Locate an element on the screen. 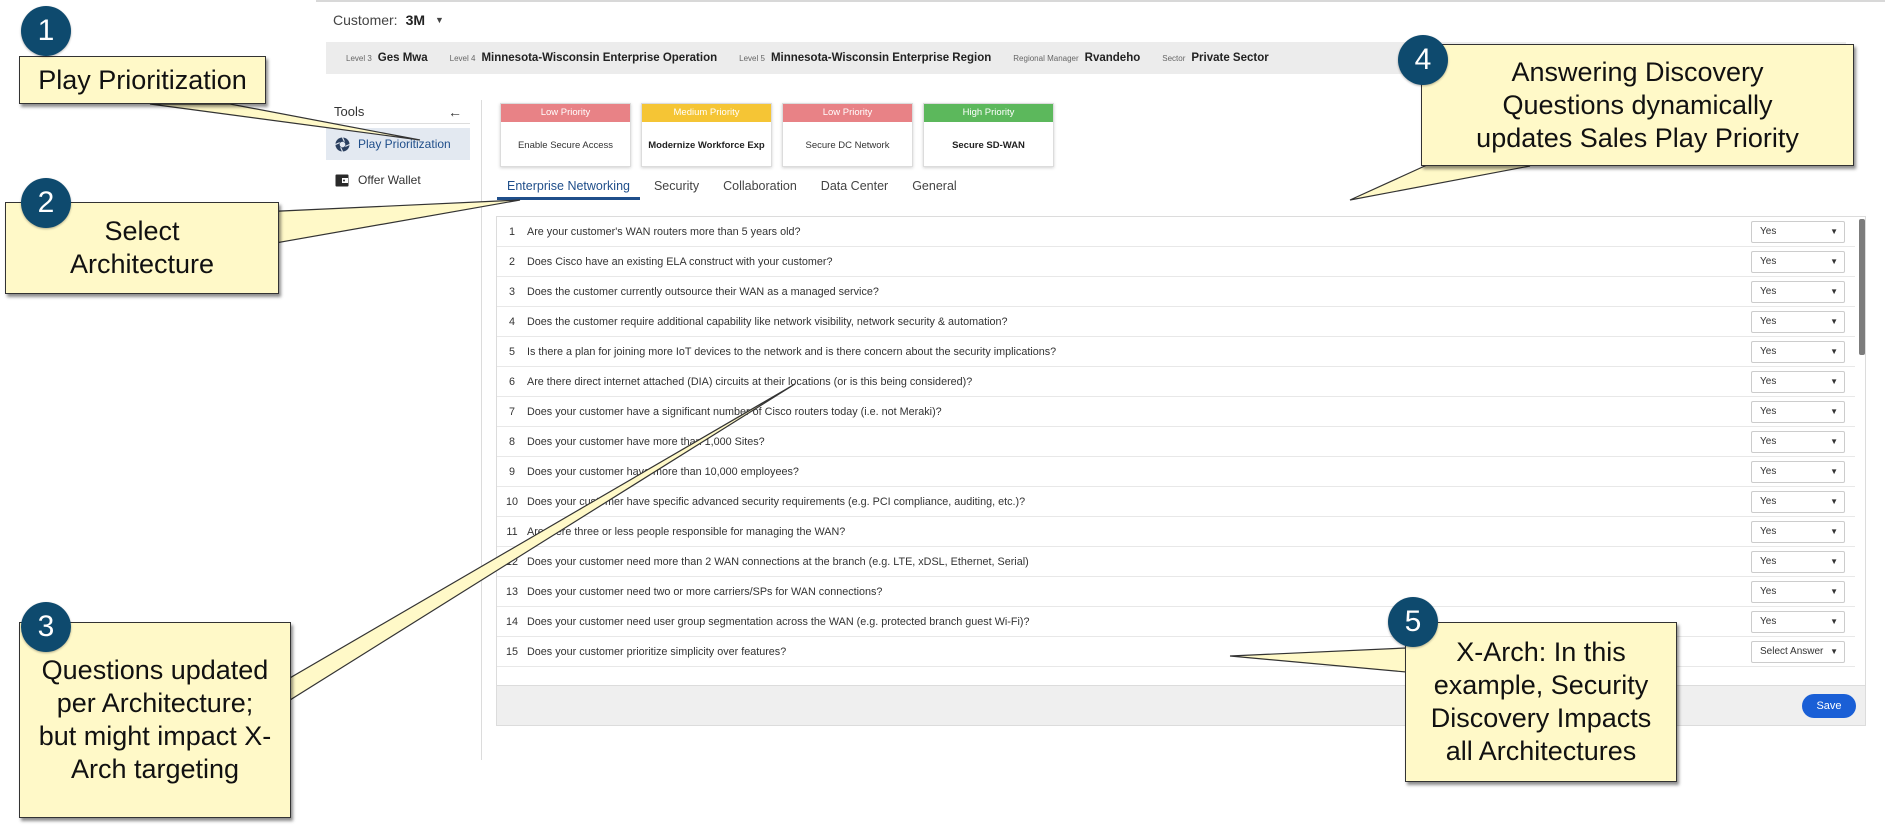 The width and height of the screenshot is (1885, 828). question-number: 14 is located at coordinates (511, 621).